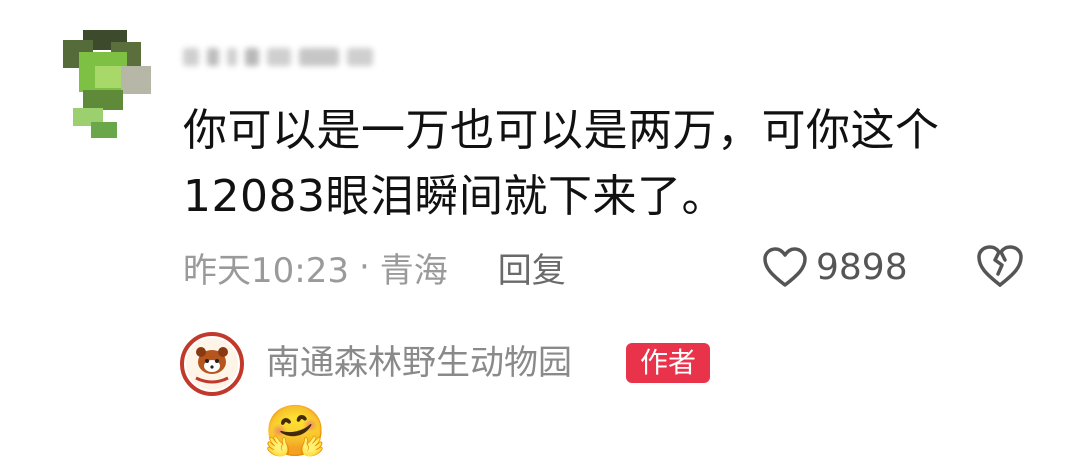  Describe the element at coordinates (454, 196) in the screenshot. I see `comment-line-2: 12083眼泪瞬间就下来了。` at that location.